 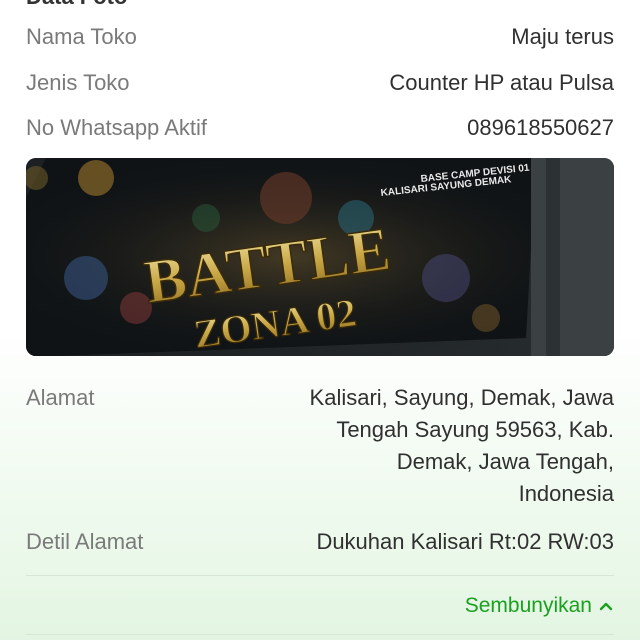 What do you see at coordinates (528, 605) in the screenshot?
I see `hide-details-label: Sembunyikan` at bounding box center [528, 605].